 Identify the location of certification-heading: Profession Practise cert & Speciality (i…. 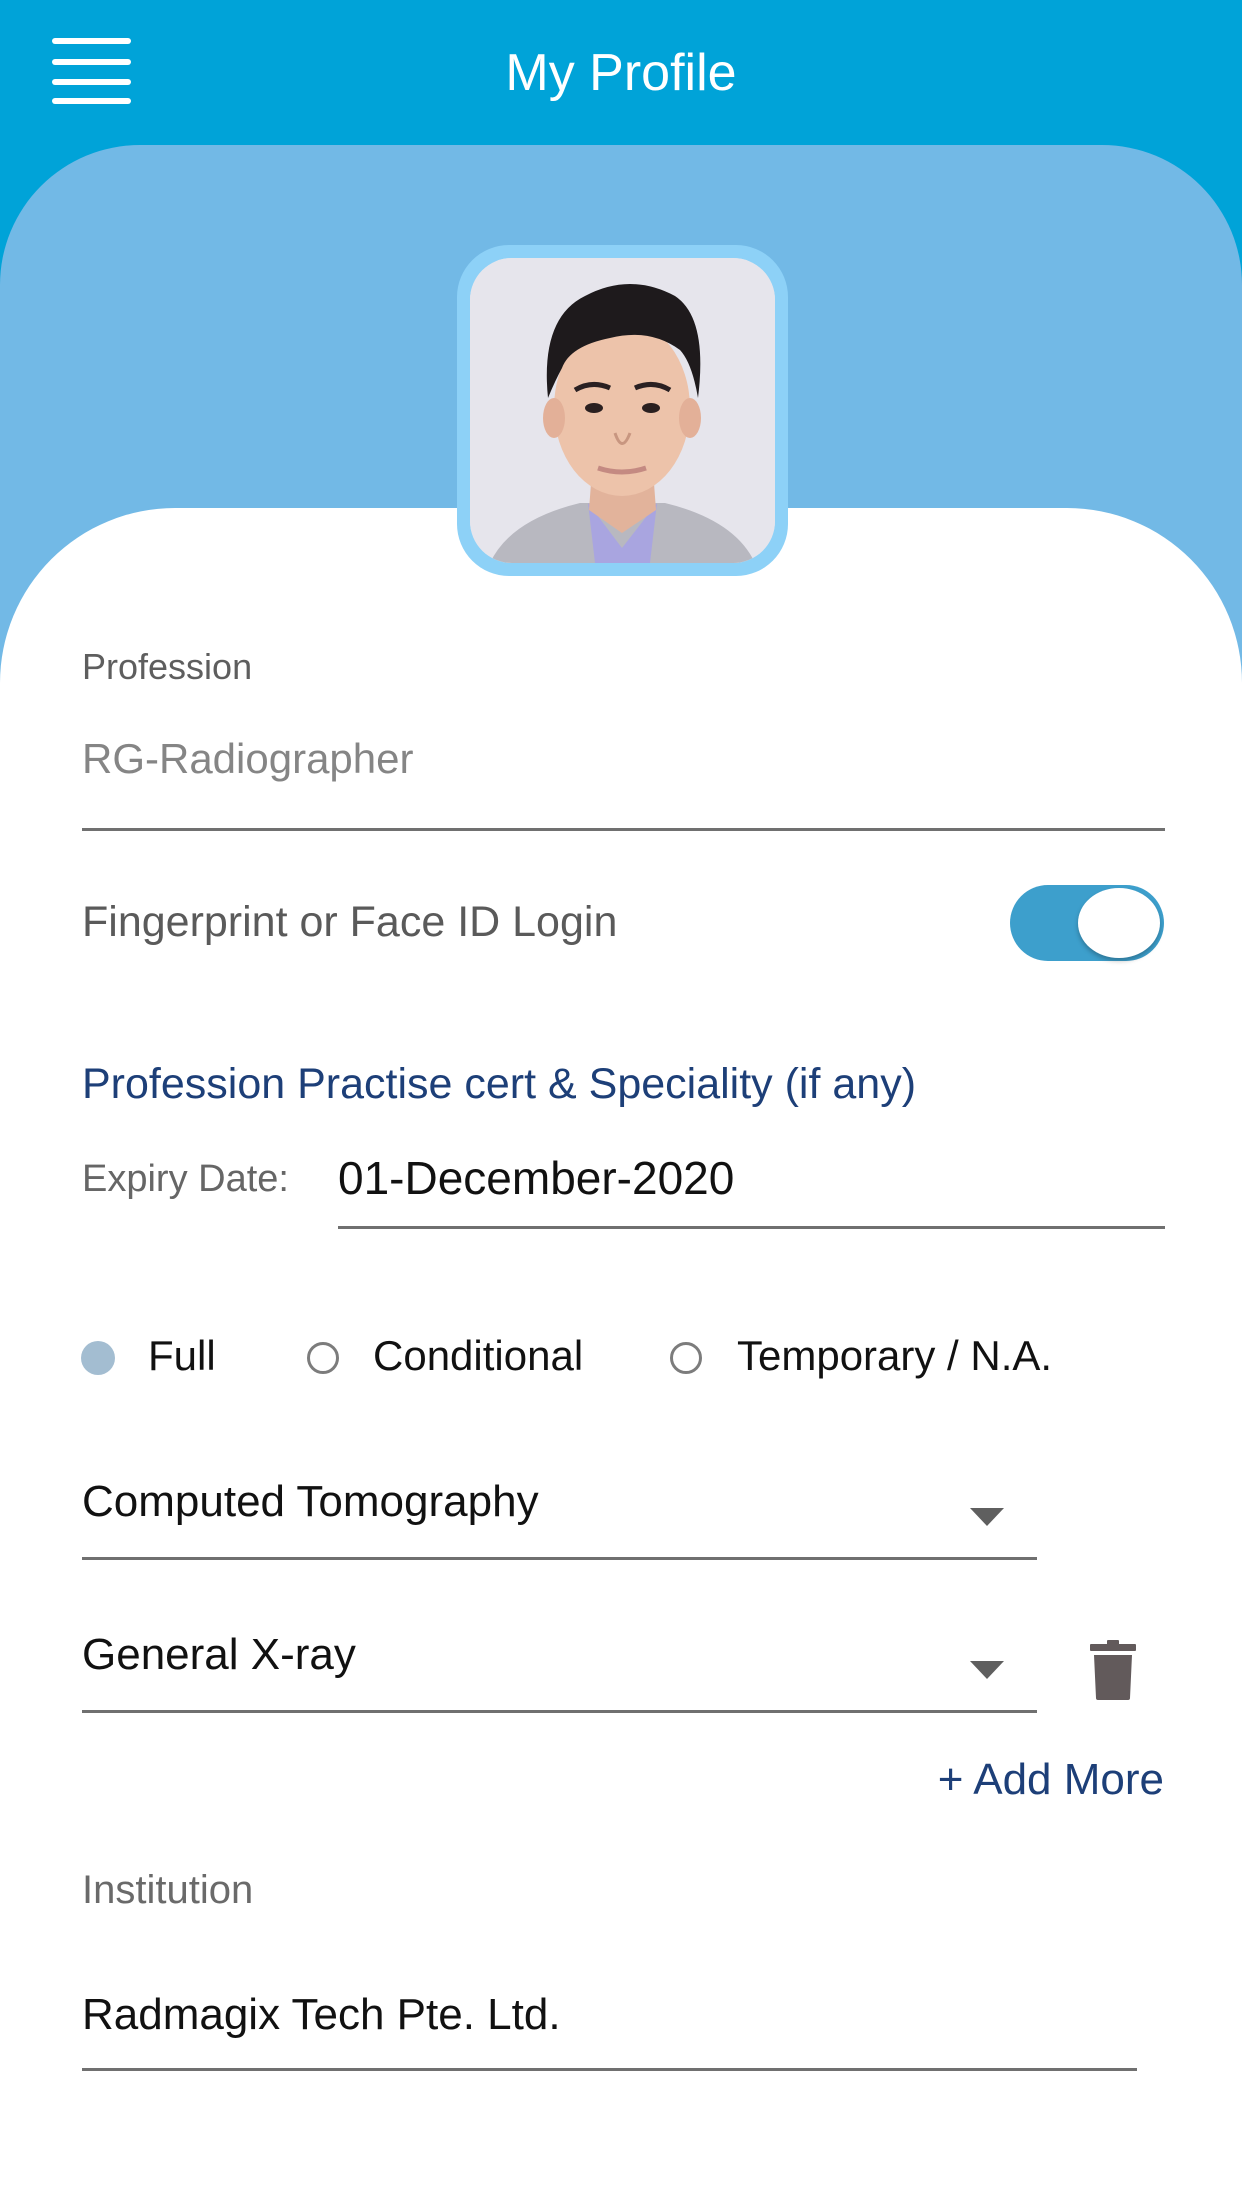
(499, 1084).